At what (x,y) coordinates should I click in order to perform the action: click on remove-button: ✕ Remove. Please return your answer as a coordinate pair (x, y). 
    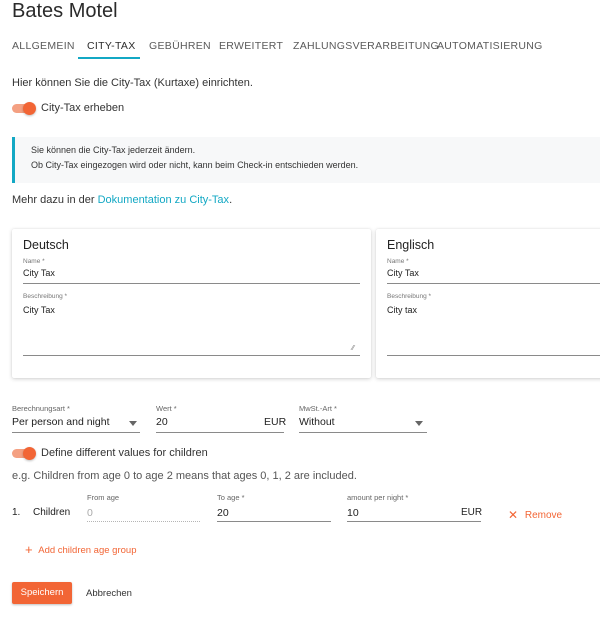
    Looking at the image, I should click on (535, 514).